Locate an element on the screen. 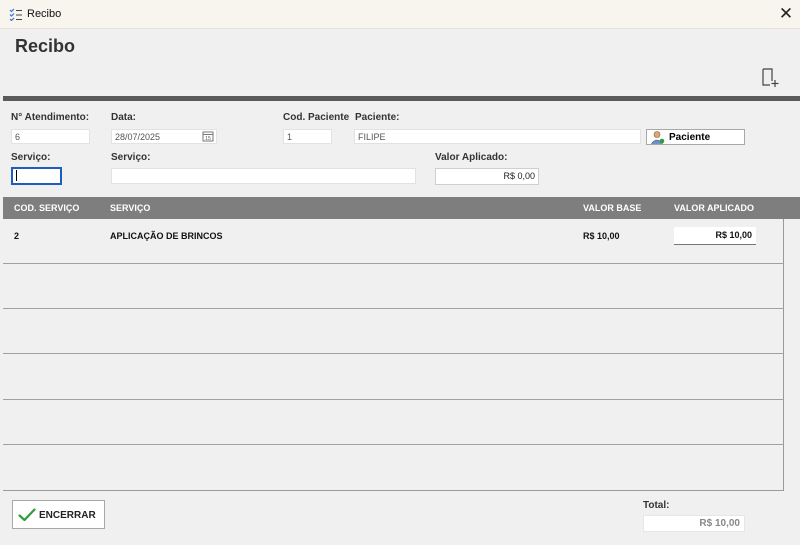  total-label: Total: is located at coordinates (656, 505).